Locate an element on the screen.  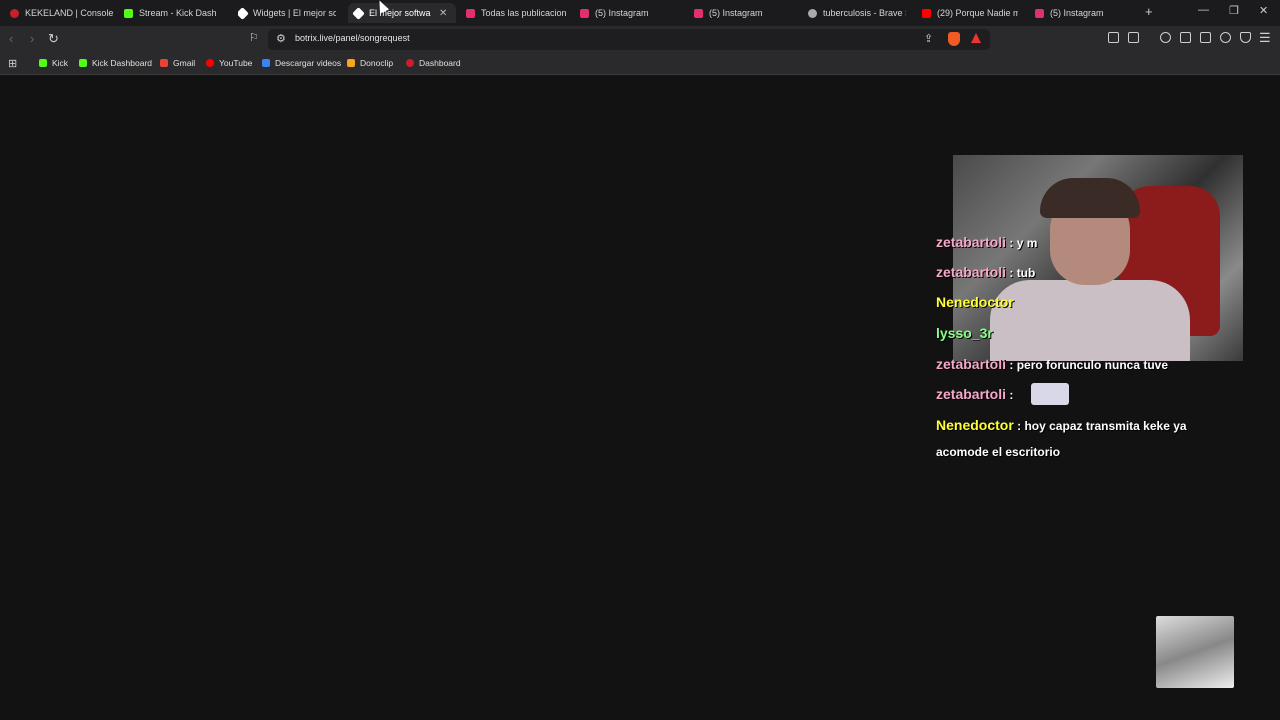
chat-text: hoy capaz transmita keke ya is located at coordinates (1105, 426).